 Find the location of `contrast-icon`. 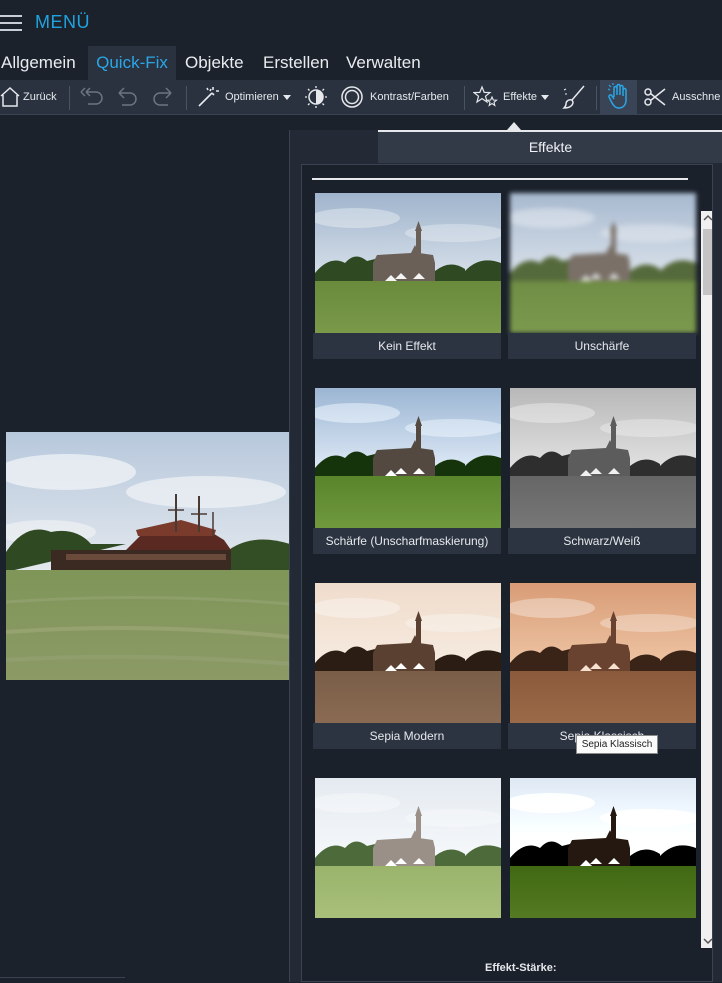

contrast-icon is located at coordinates (352, 97).